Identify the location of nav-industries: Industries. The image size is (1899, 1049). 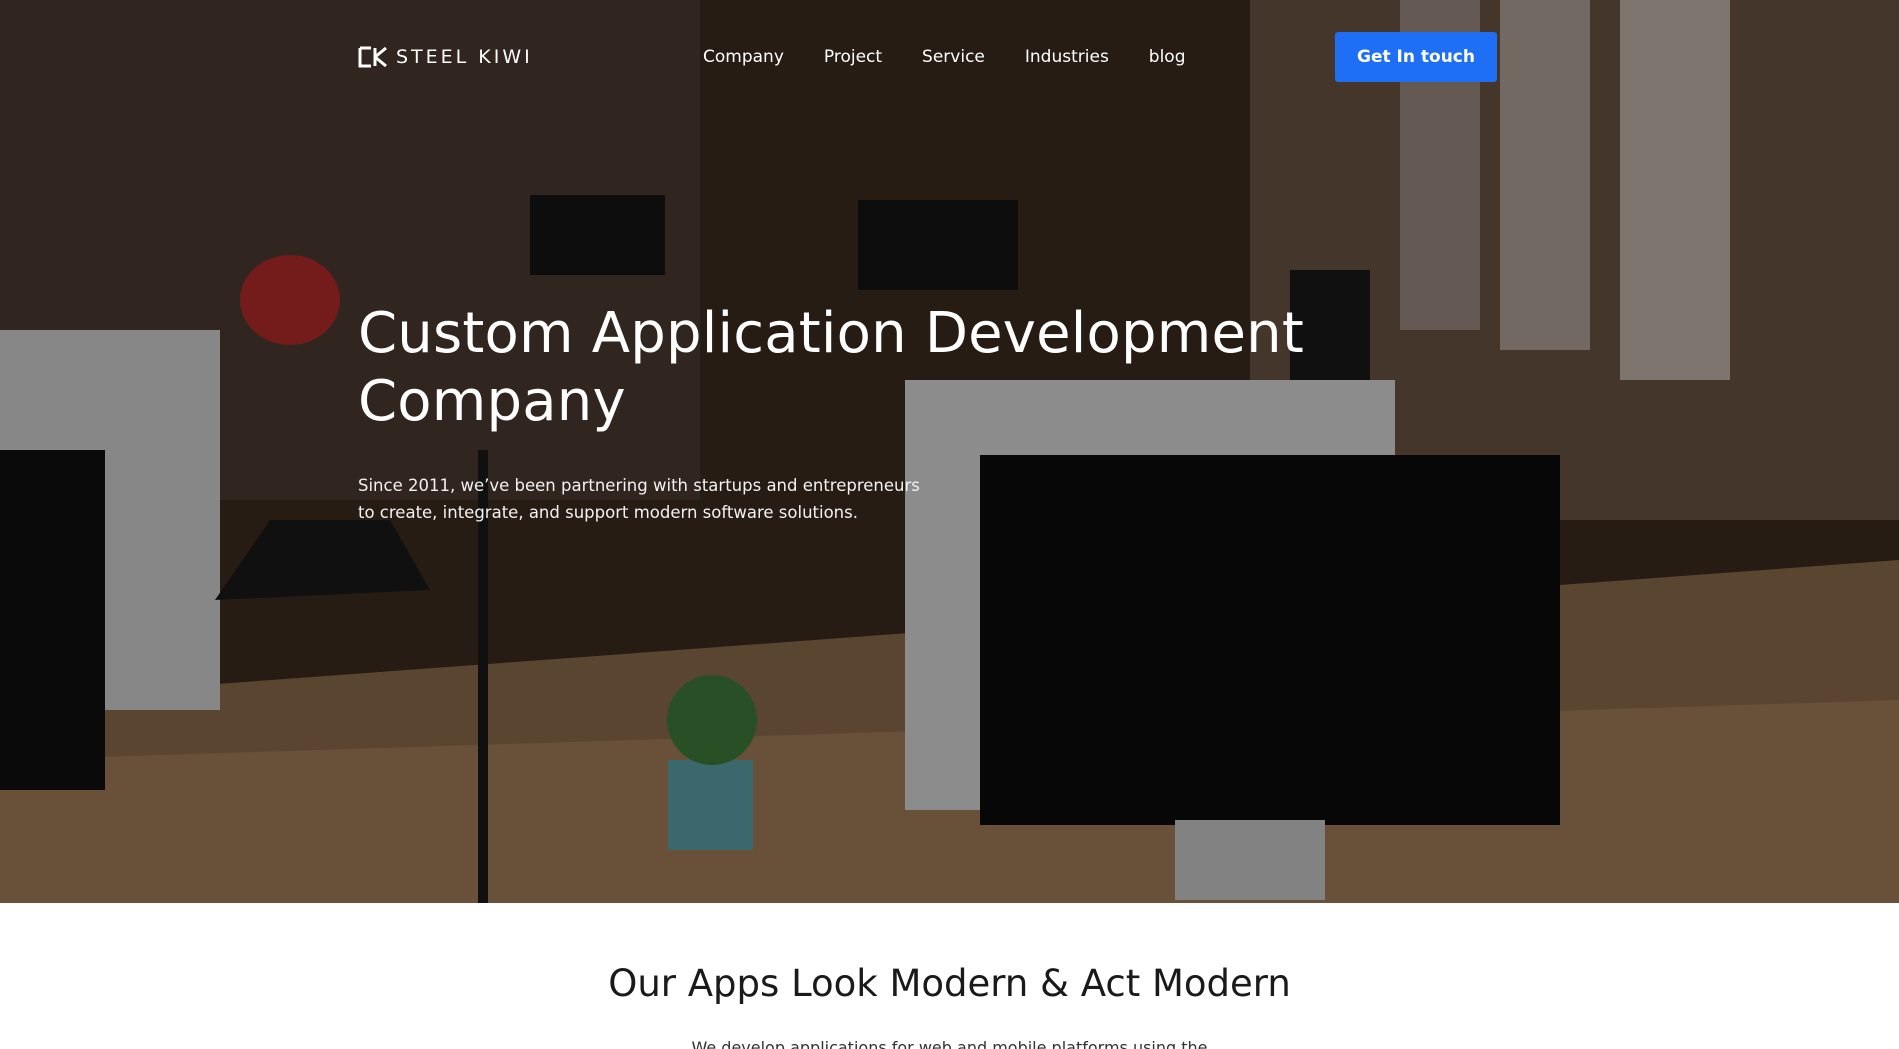
(1067, 57).